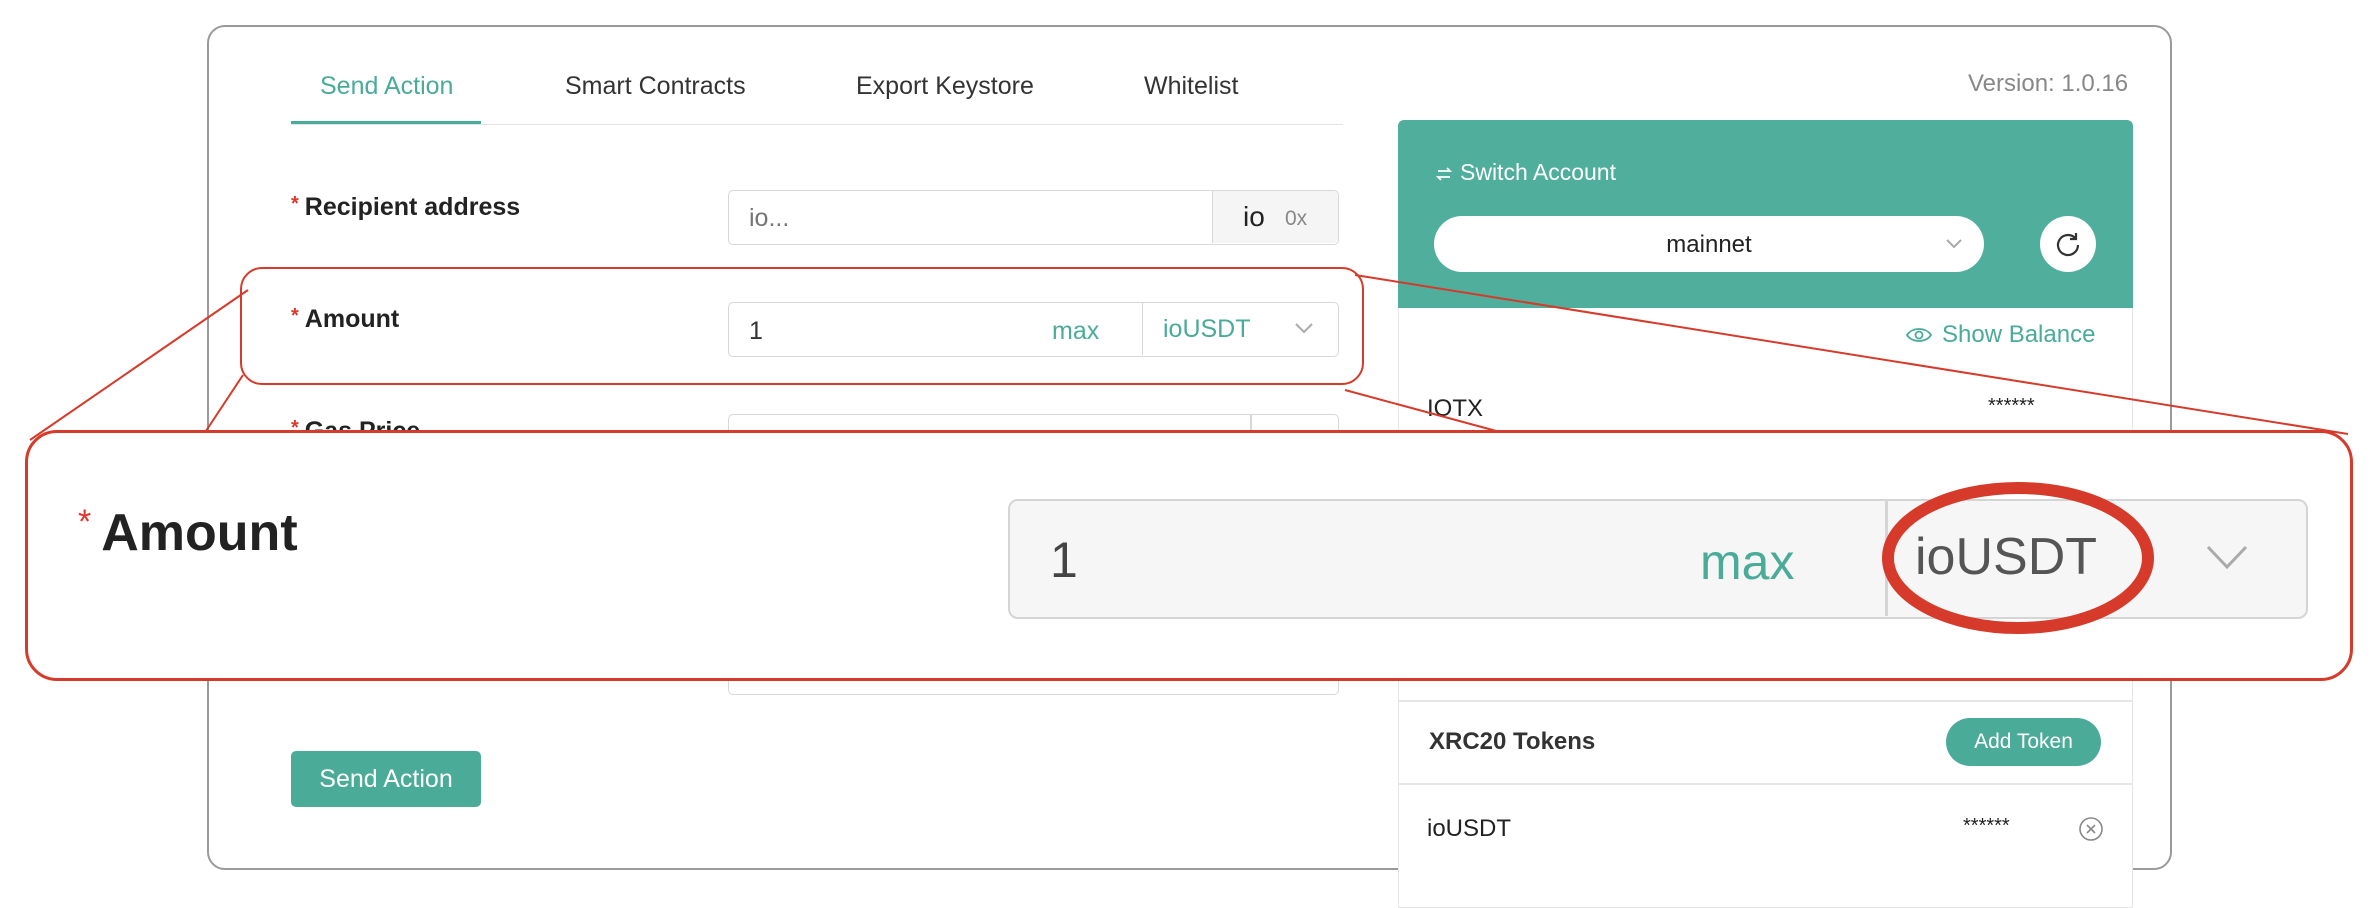 The height and width of the screenshot is (908, 2378). I want to click on chevron-down-icon, so click(2227, 557).